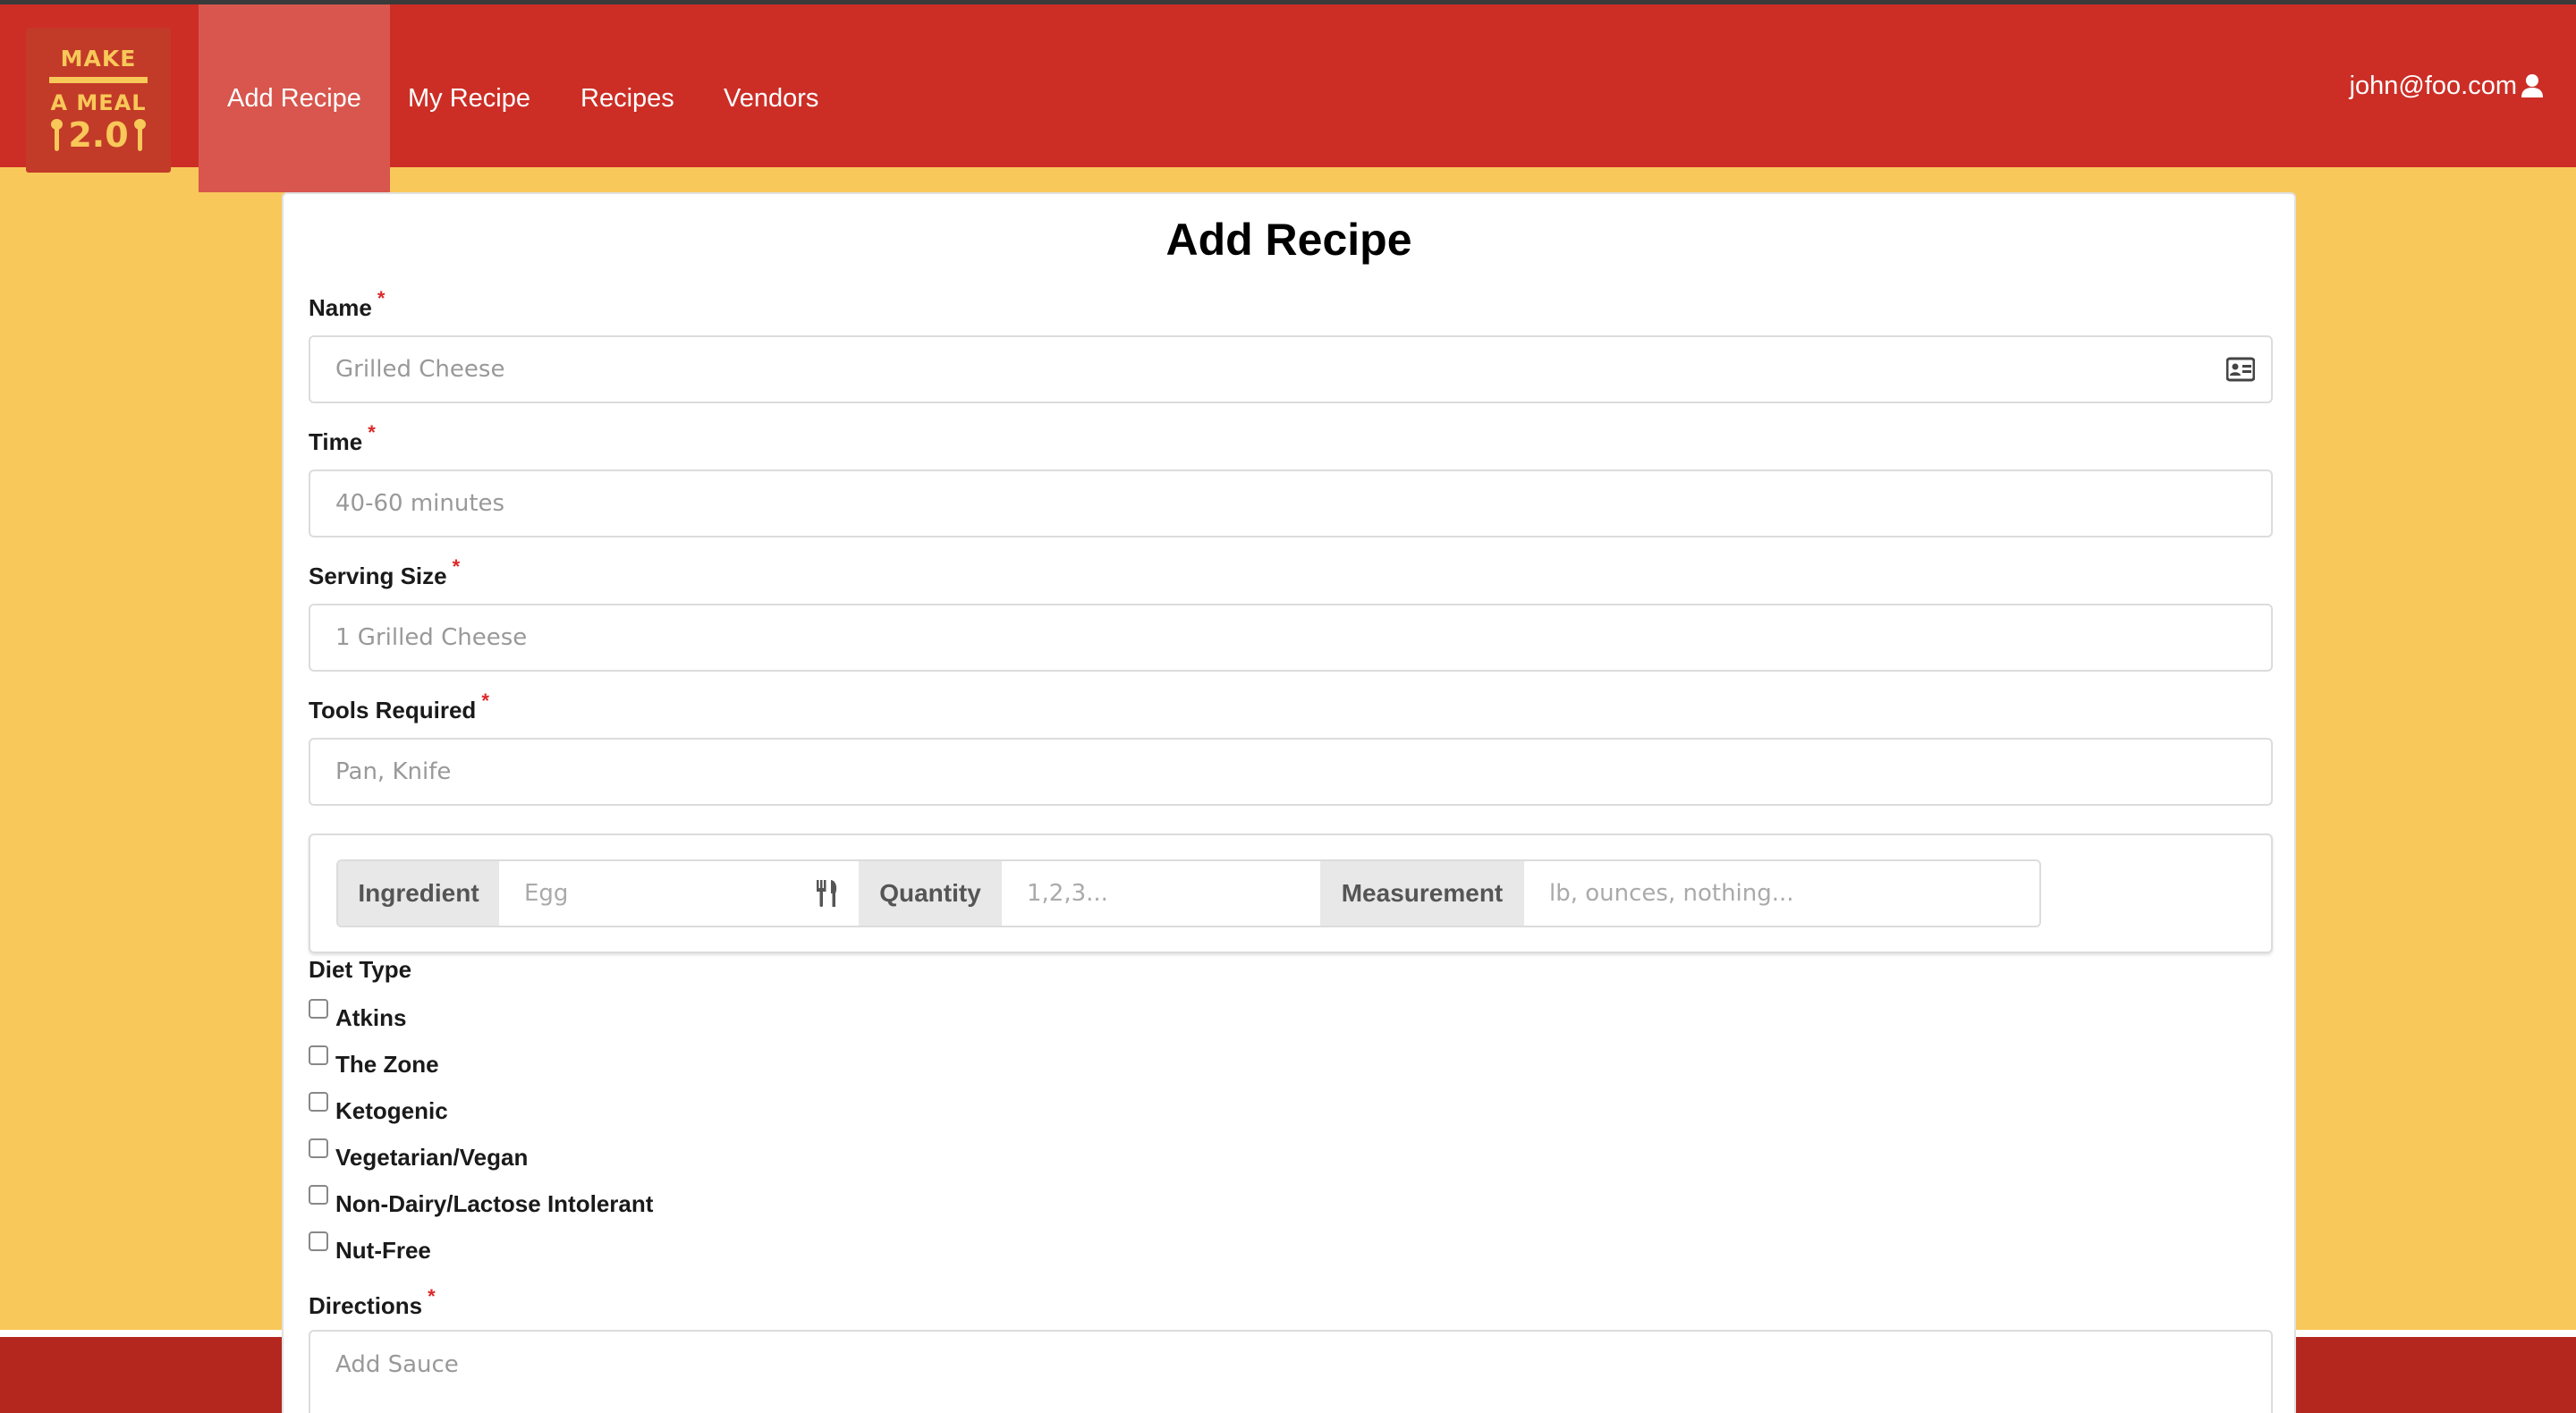 The image size is (2576, 1413). What do you see at coordinates (340, 307) in the screenshot?
I see `name-label-text: Name` at bounding box center [340, 307].